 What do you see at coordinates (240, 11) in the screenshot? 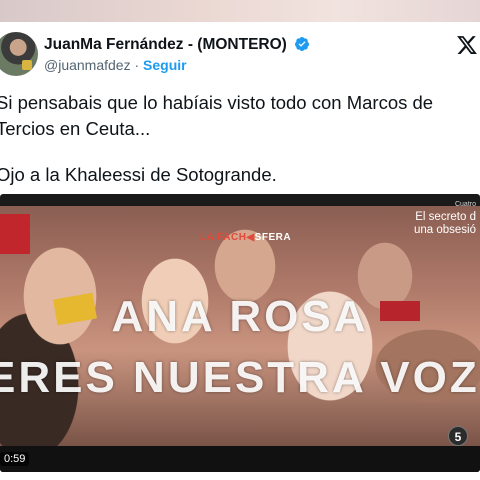
I see `top-blurred-strip` at bounding box center [240, 11].